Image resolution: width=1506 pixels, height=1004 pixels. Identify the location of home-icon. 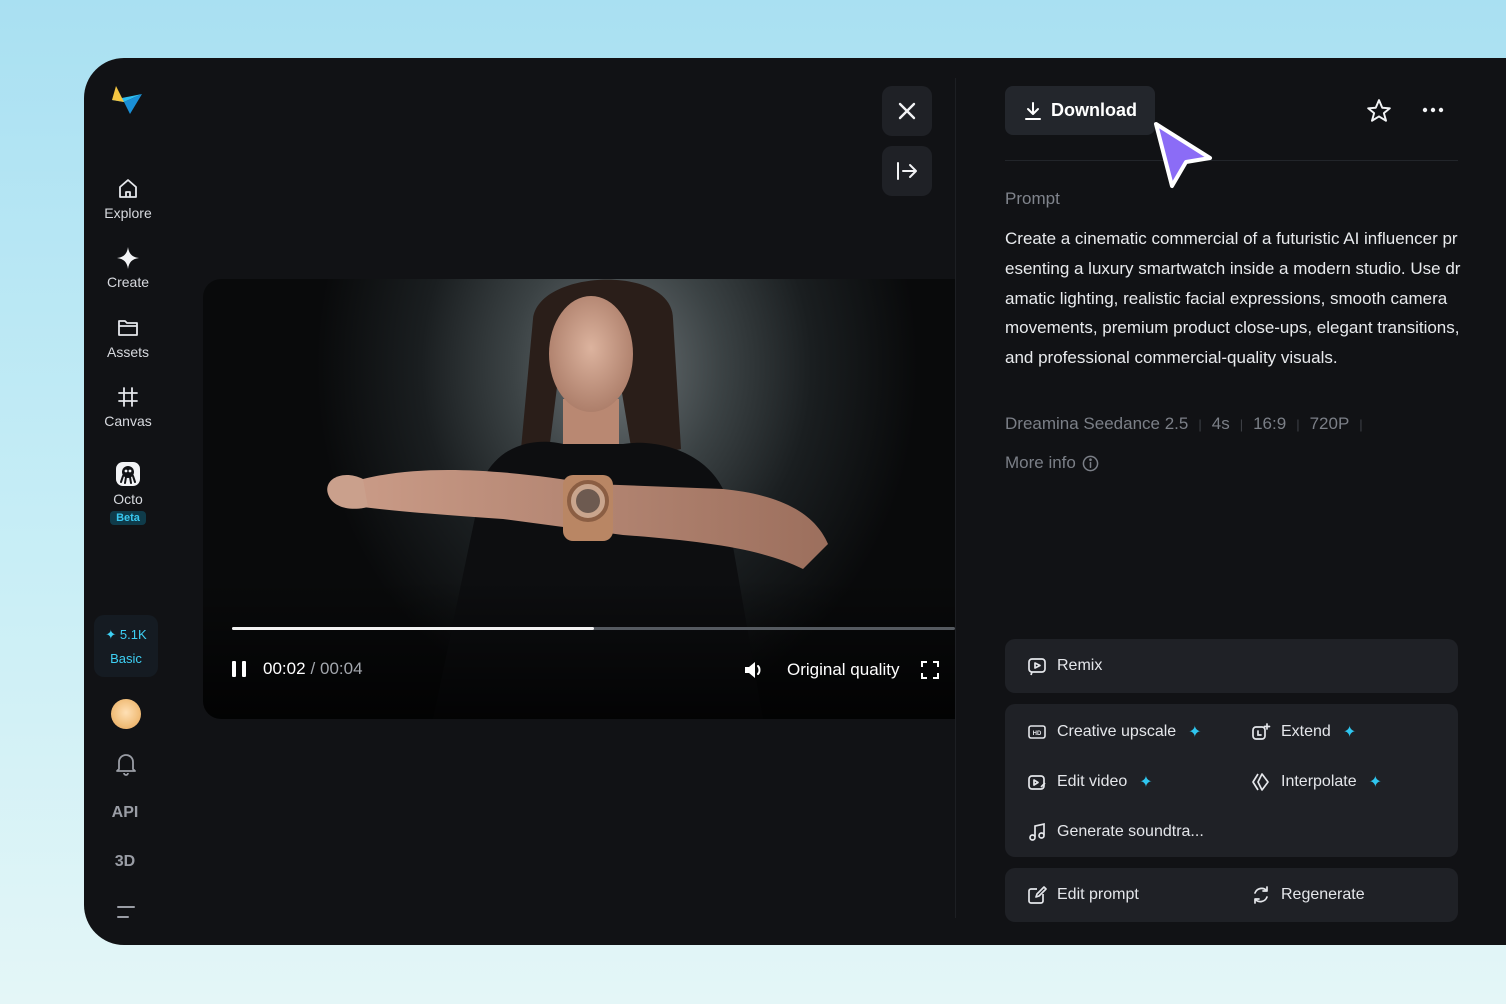
(128, 188).